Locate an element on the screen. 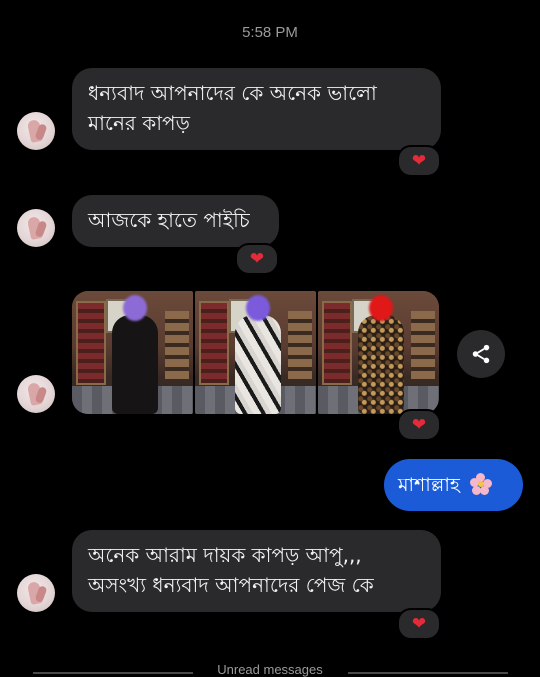 The image size is (540, 677). message-text-line: অনেক আরাম দায়ক কাপড় আপু,,, is located at coordinates (225, 555).